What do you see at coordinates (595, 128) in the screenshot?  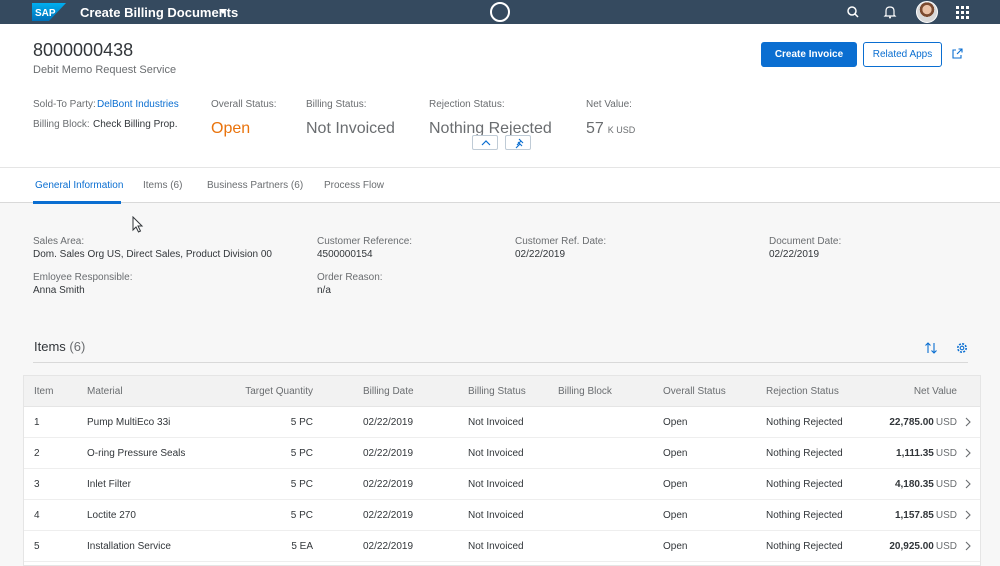 I see `net-value-number: 57` at bounding box center [595, 128].